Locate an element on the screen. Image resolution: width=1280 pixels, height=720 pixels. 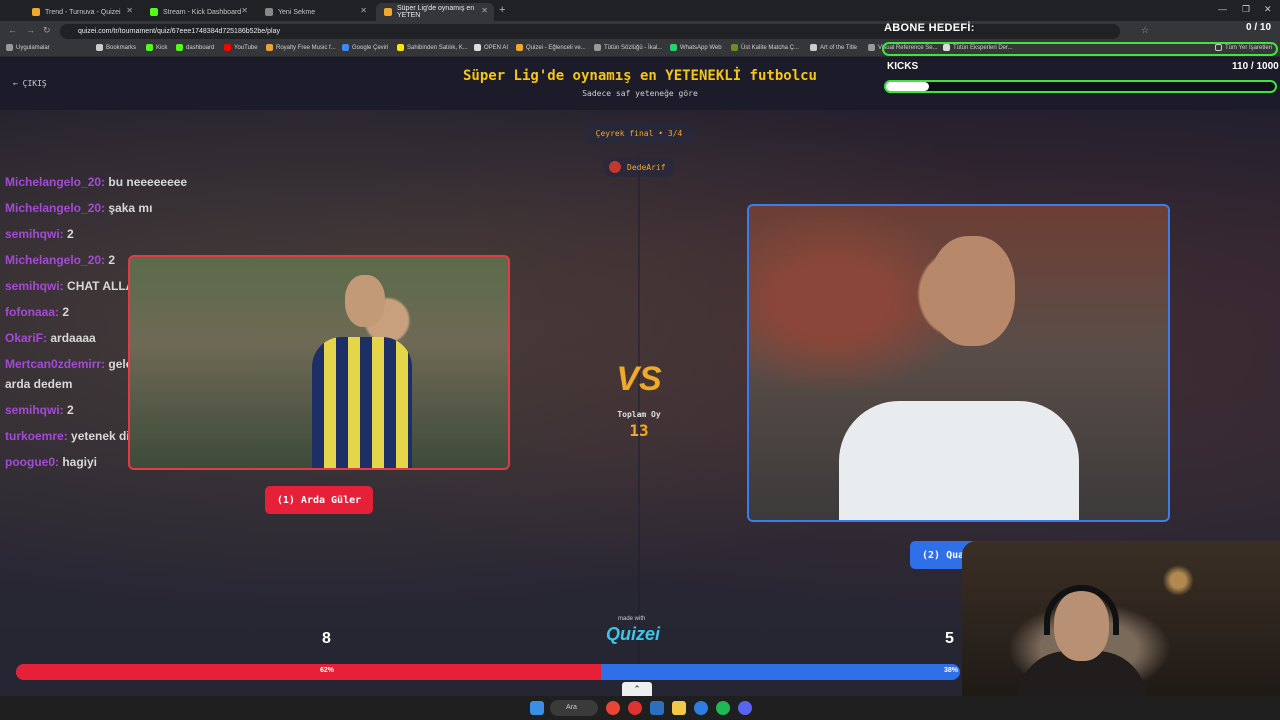
vote-bar: 62% 38% is located at coordinates (488, 672).